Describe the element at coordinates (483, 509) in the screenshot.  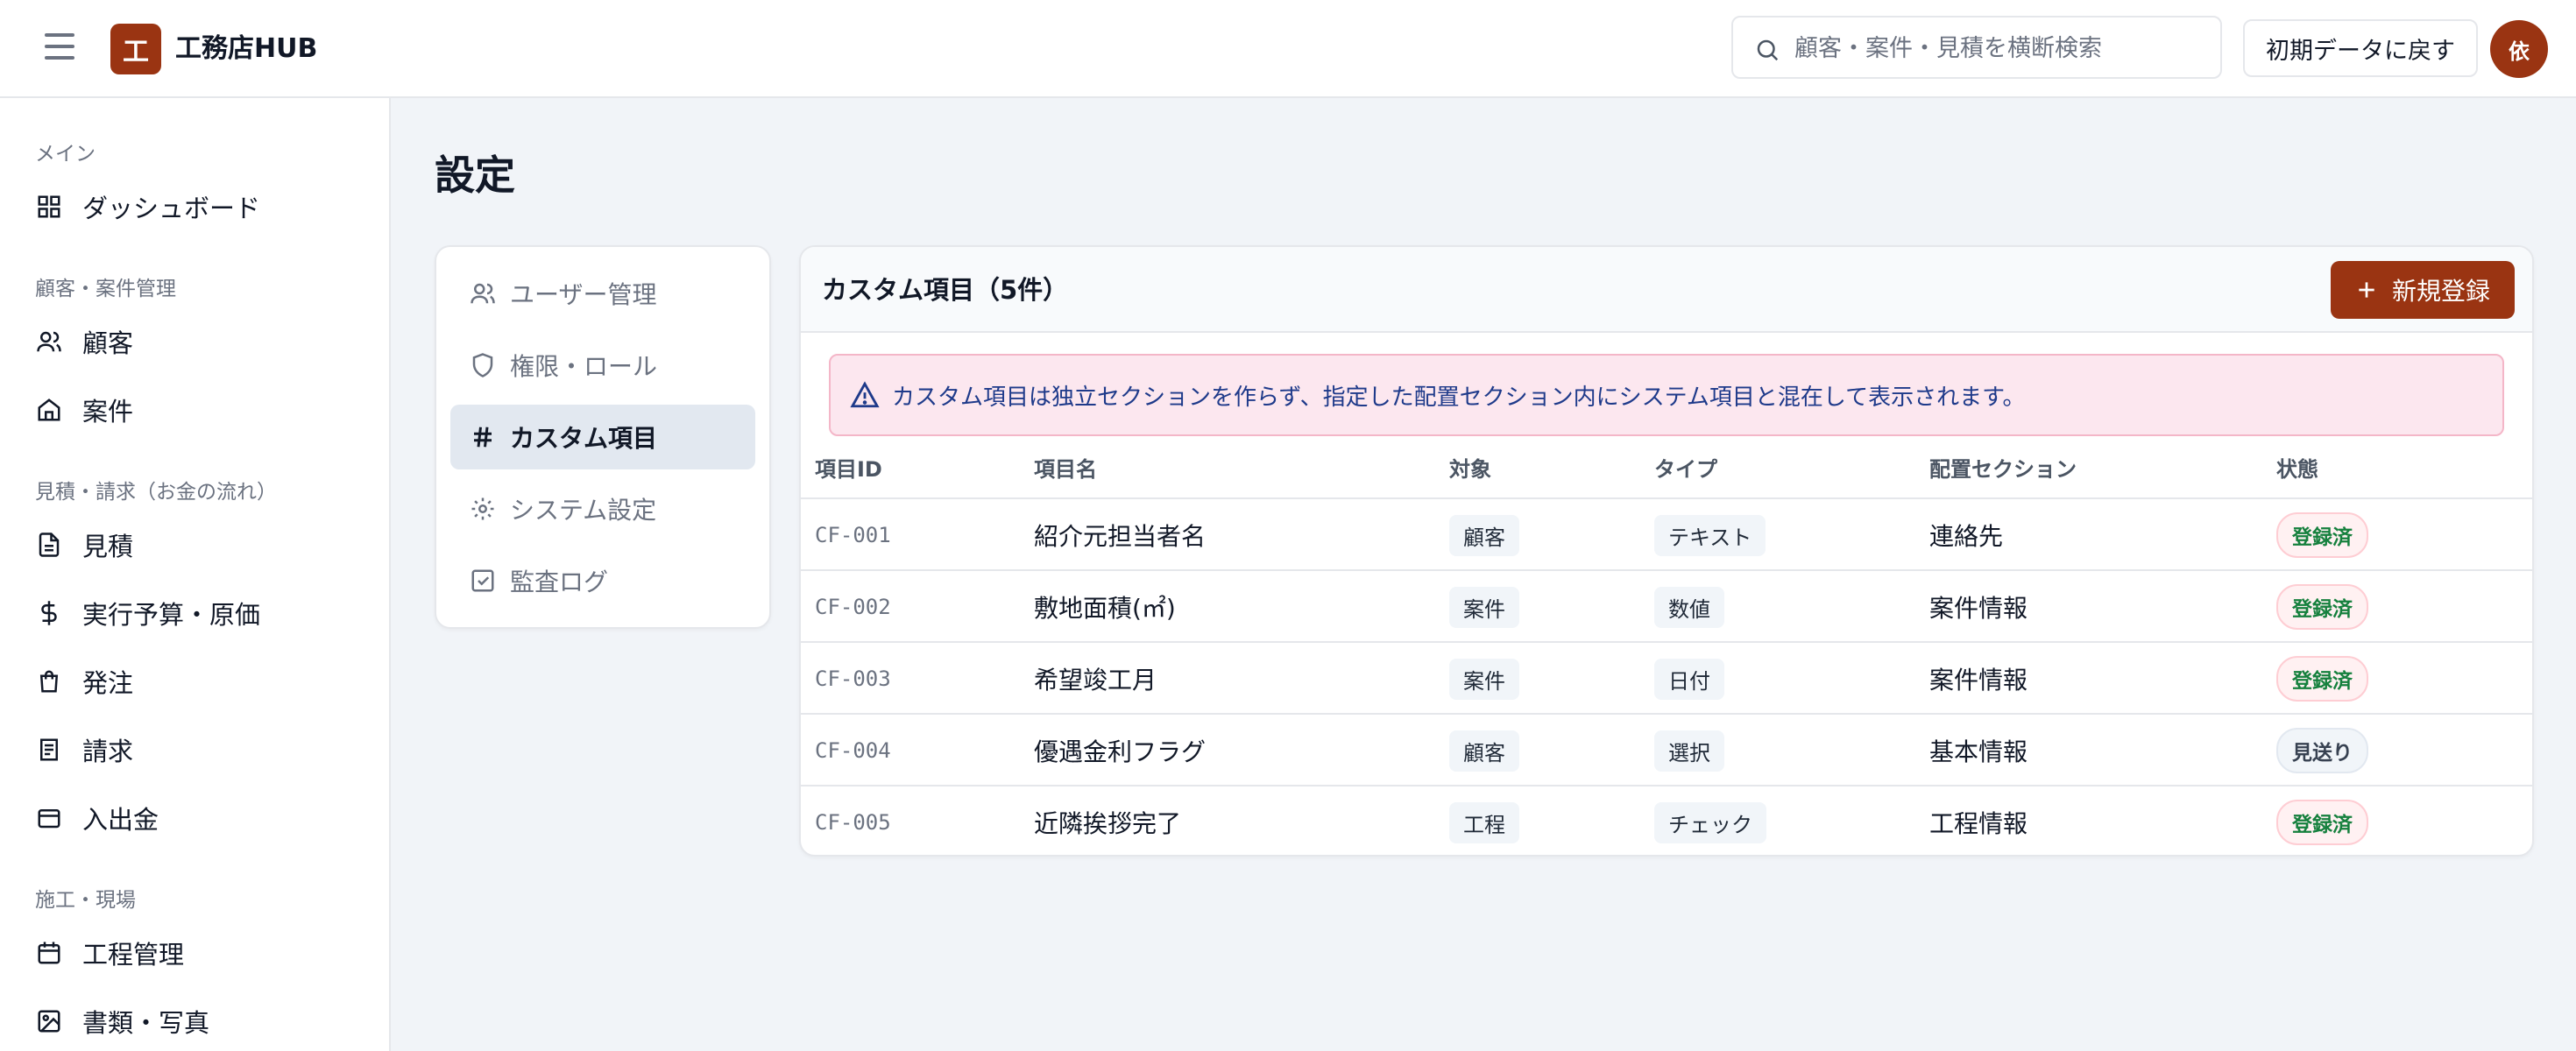
I see `gear-icon` at that location.